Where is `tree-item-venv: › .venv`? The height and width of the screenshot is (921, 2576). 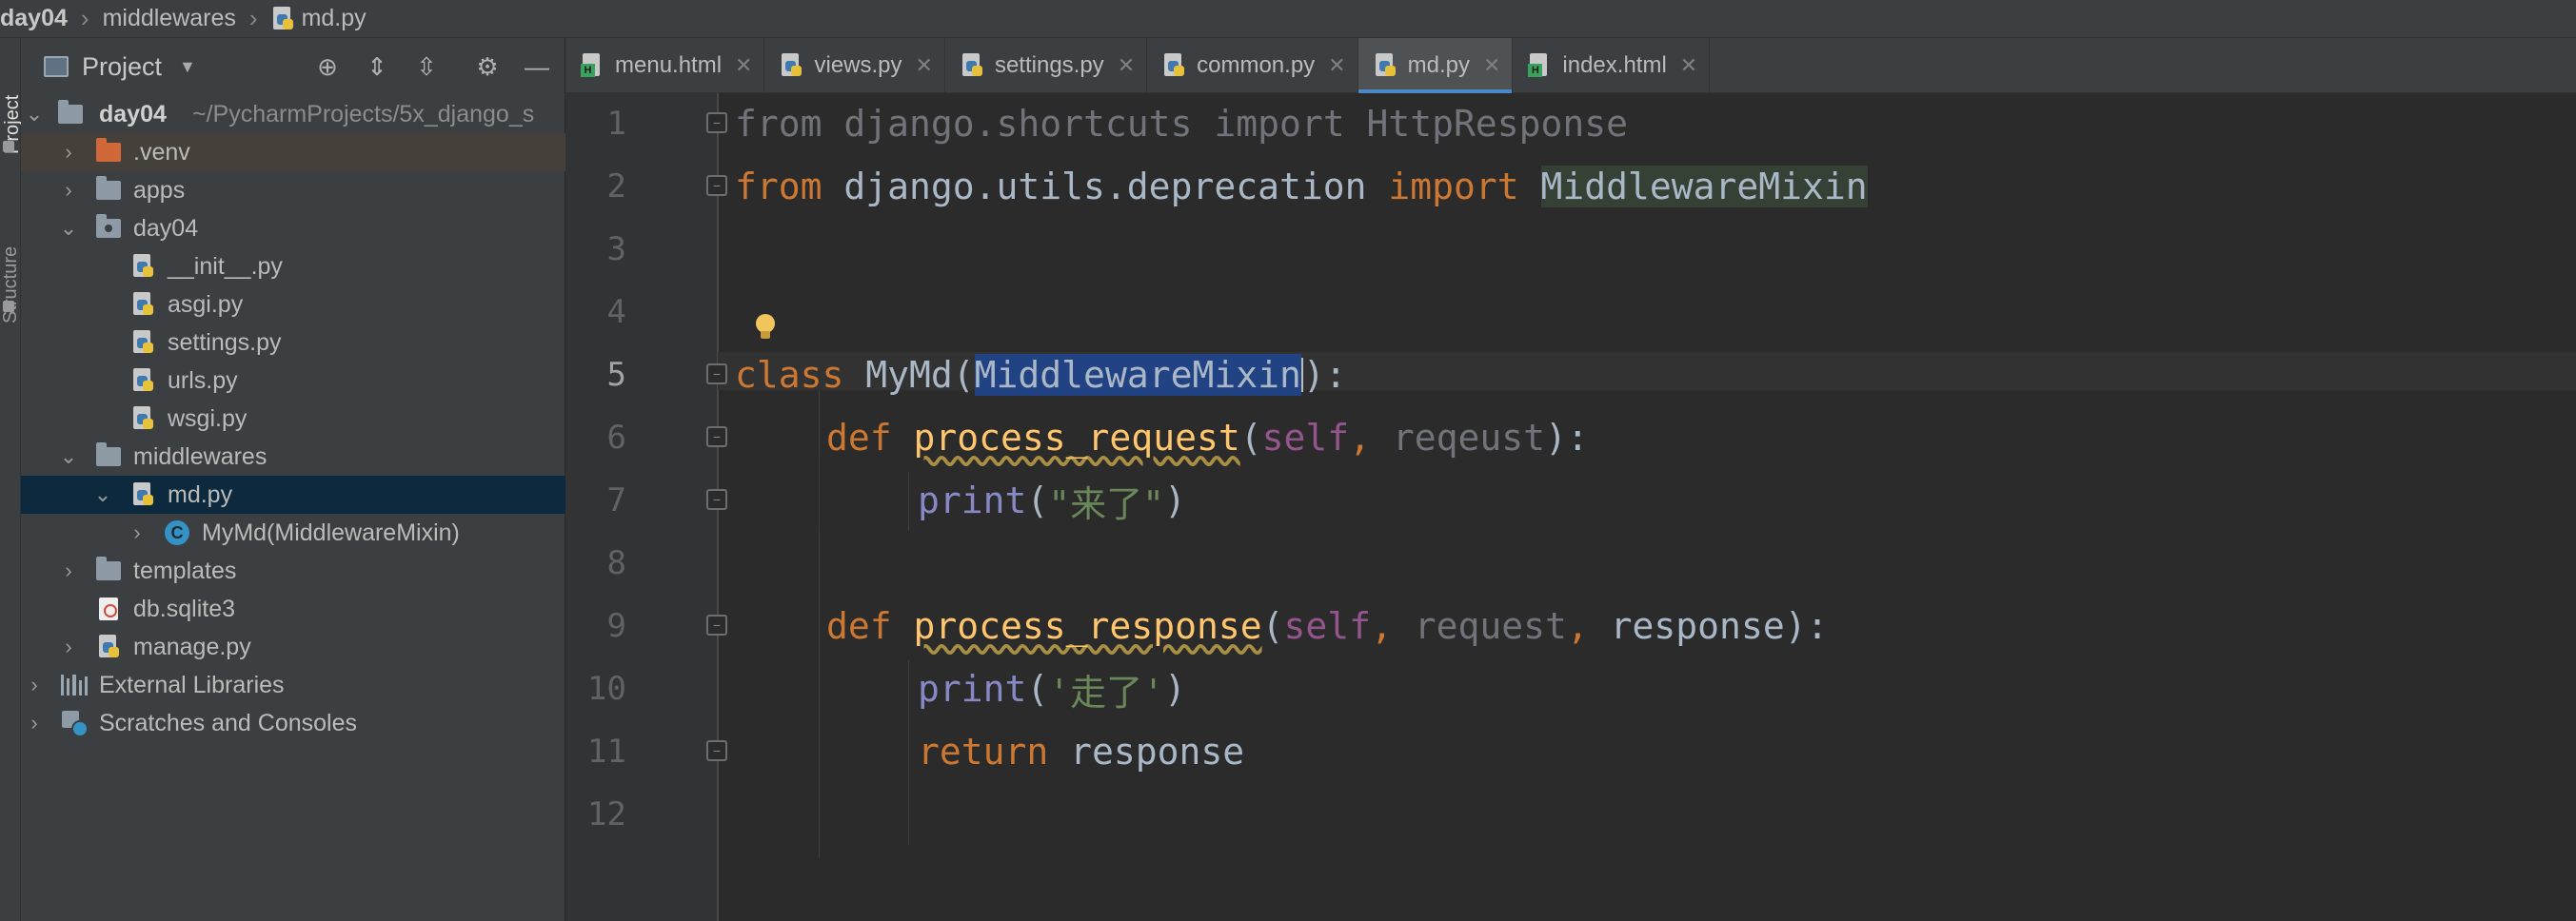 tree-item-venv: › .venv is located at coordinates (293, 152).